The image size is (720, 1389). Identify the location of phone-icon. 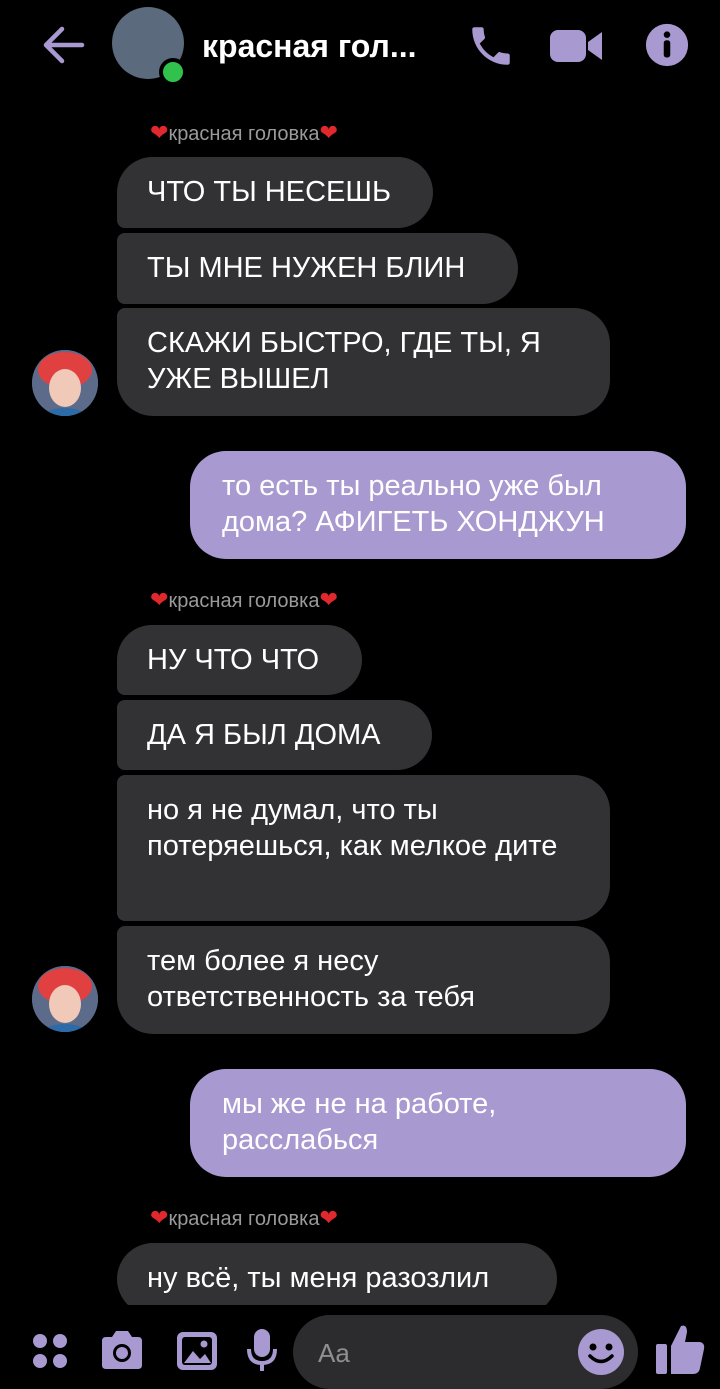
(491, 46).